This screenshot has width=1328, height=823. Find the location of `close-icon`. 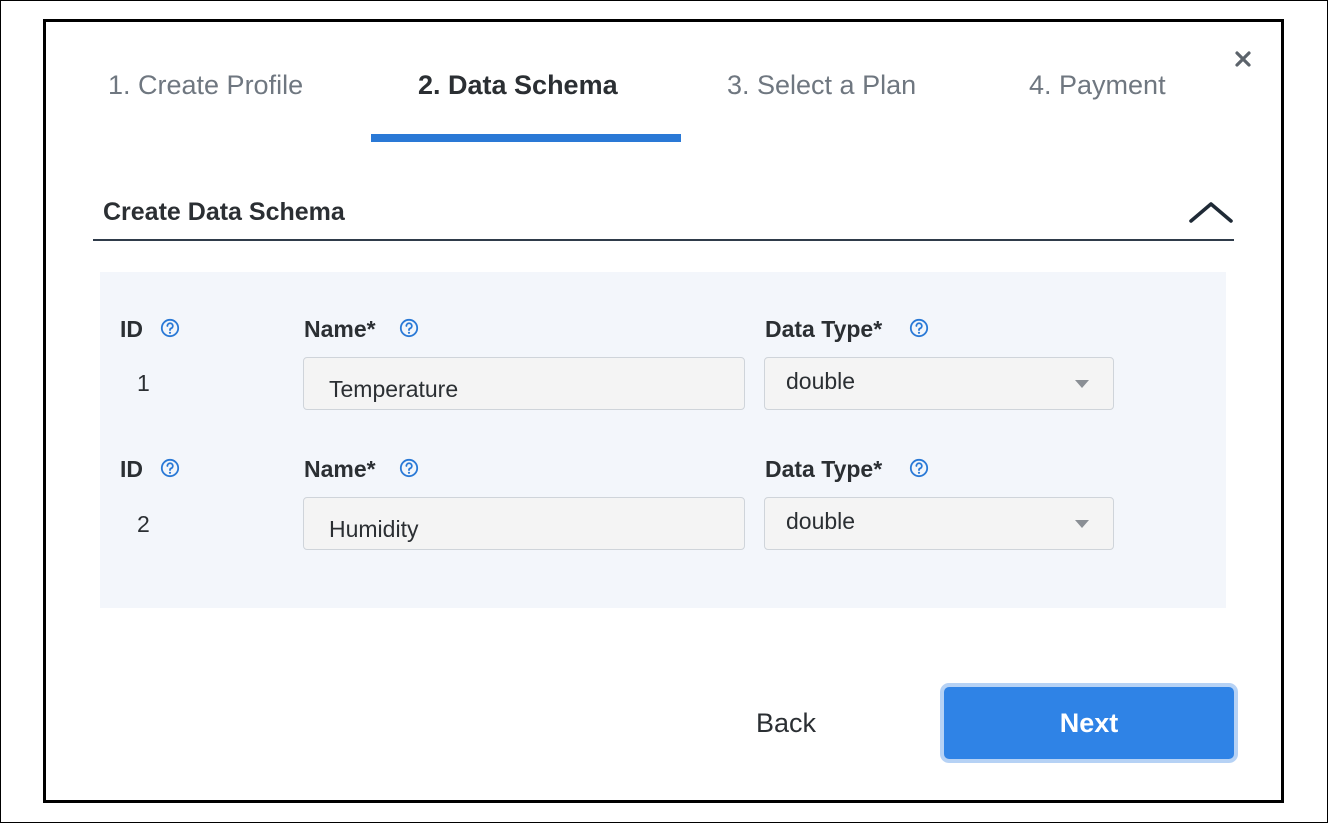

close-icon is located at coordinates (1243, 59).